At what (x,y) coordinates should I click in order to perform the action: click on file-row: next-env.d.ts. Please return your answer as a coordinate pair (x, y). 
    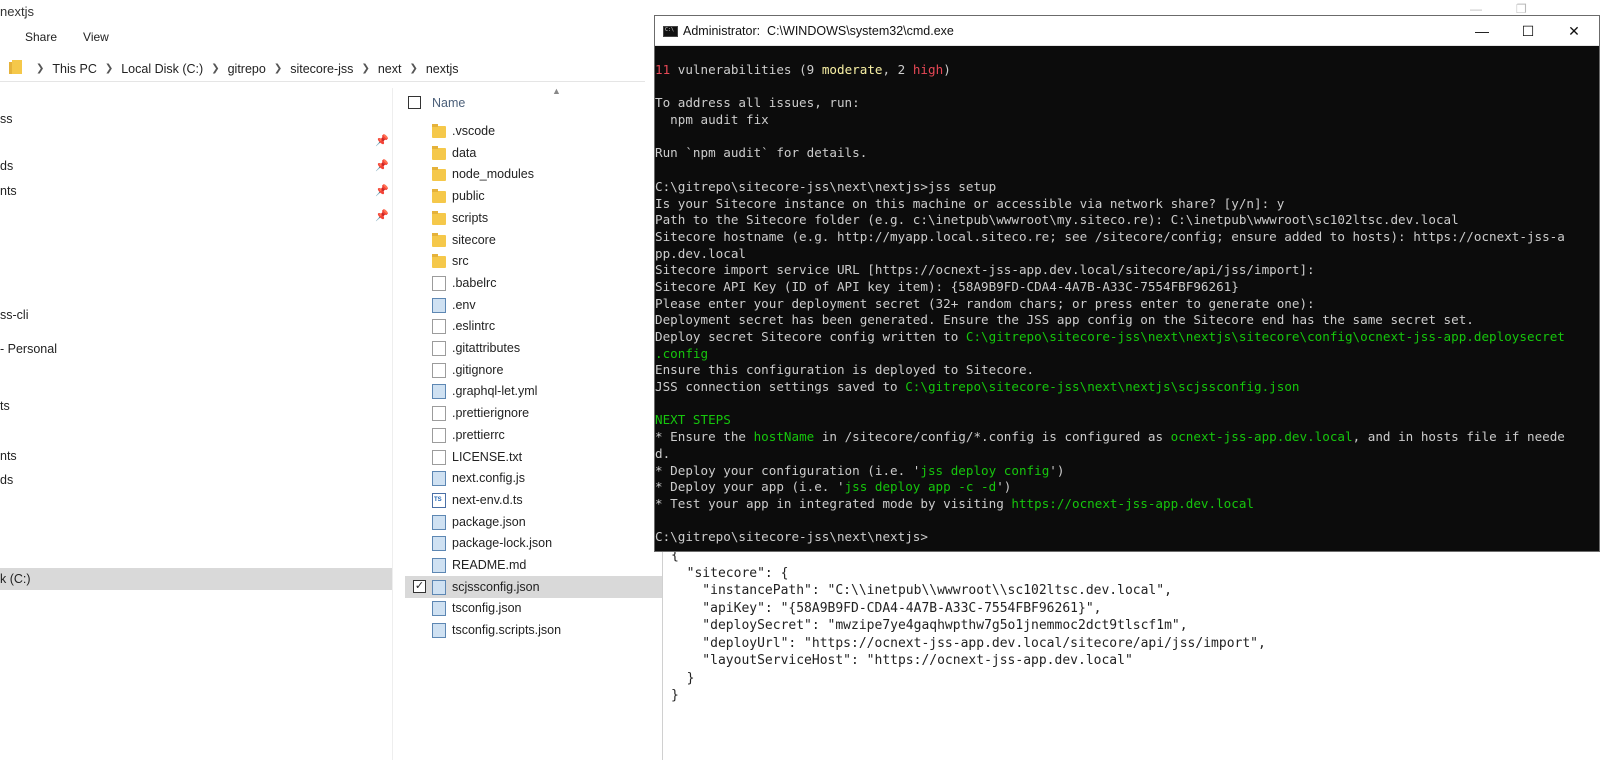
    Looking at the image, I should click on (537, 500).